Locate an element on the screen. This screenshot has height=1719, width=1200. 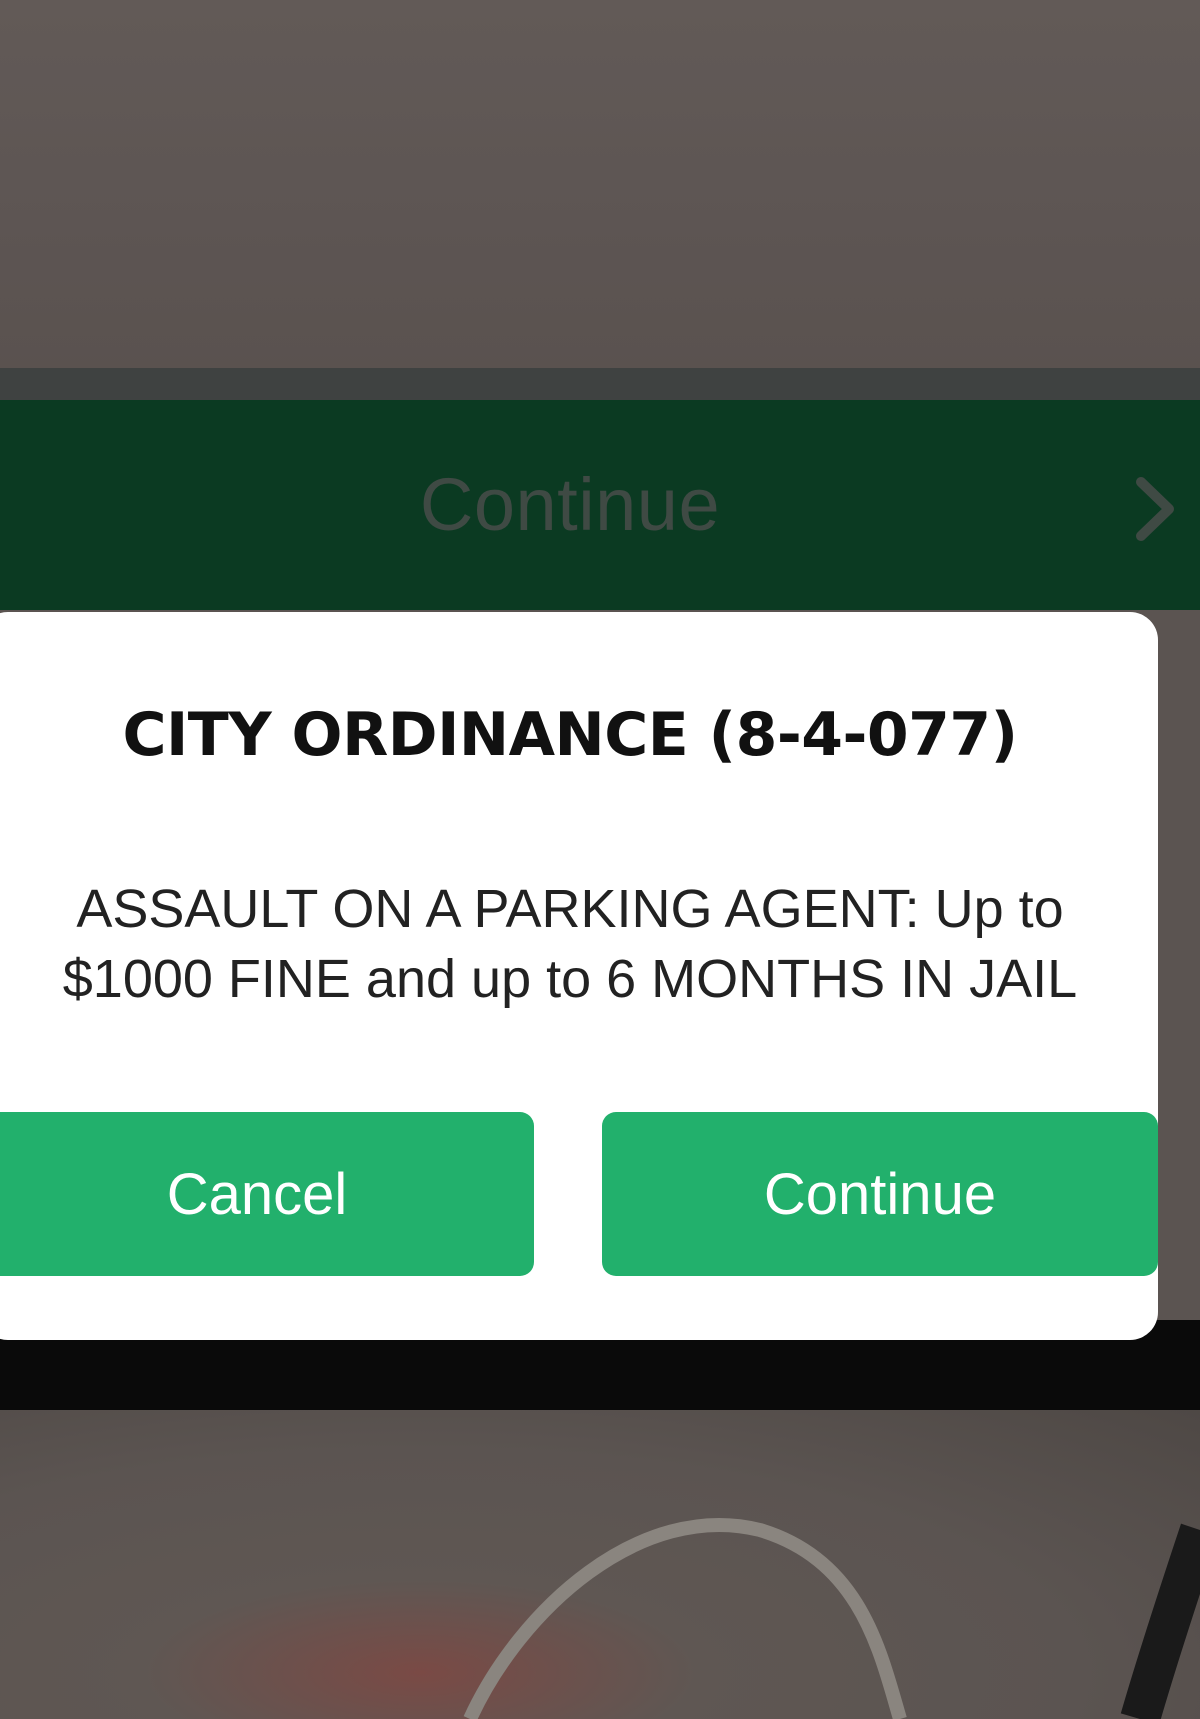
continue-bar-label: Continue is located at coordinates (570, 504).